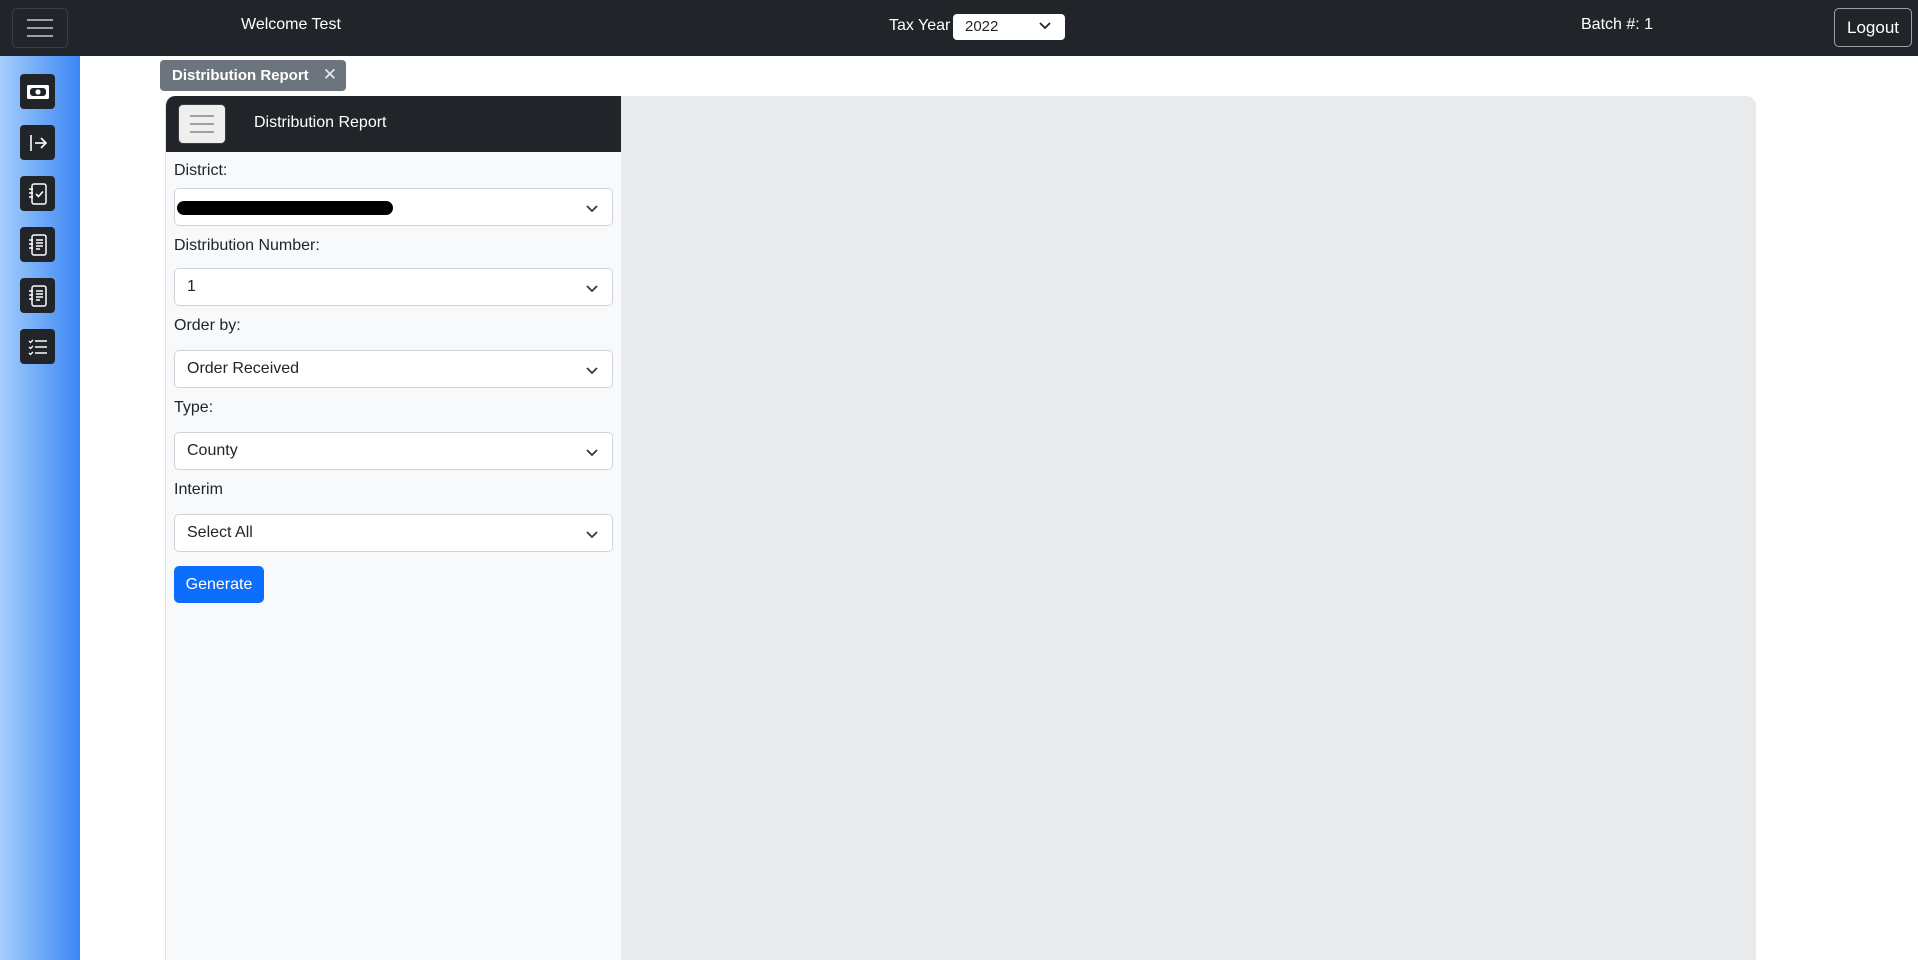 The width and height of the screenshot is (1918, 960). I want to click on main-menu-toggle, so click(40, 28).